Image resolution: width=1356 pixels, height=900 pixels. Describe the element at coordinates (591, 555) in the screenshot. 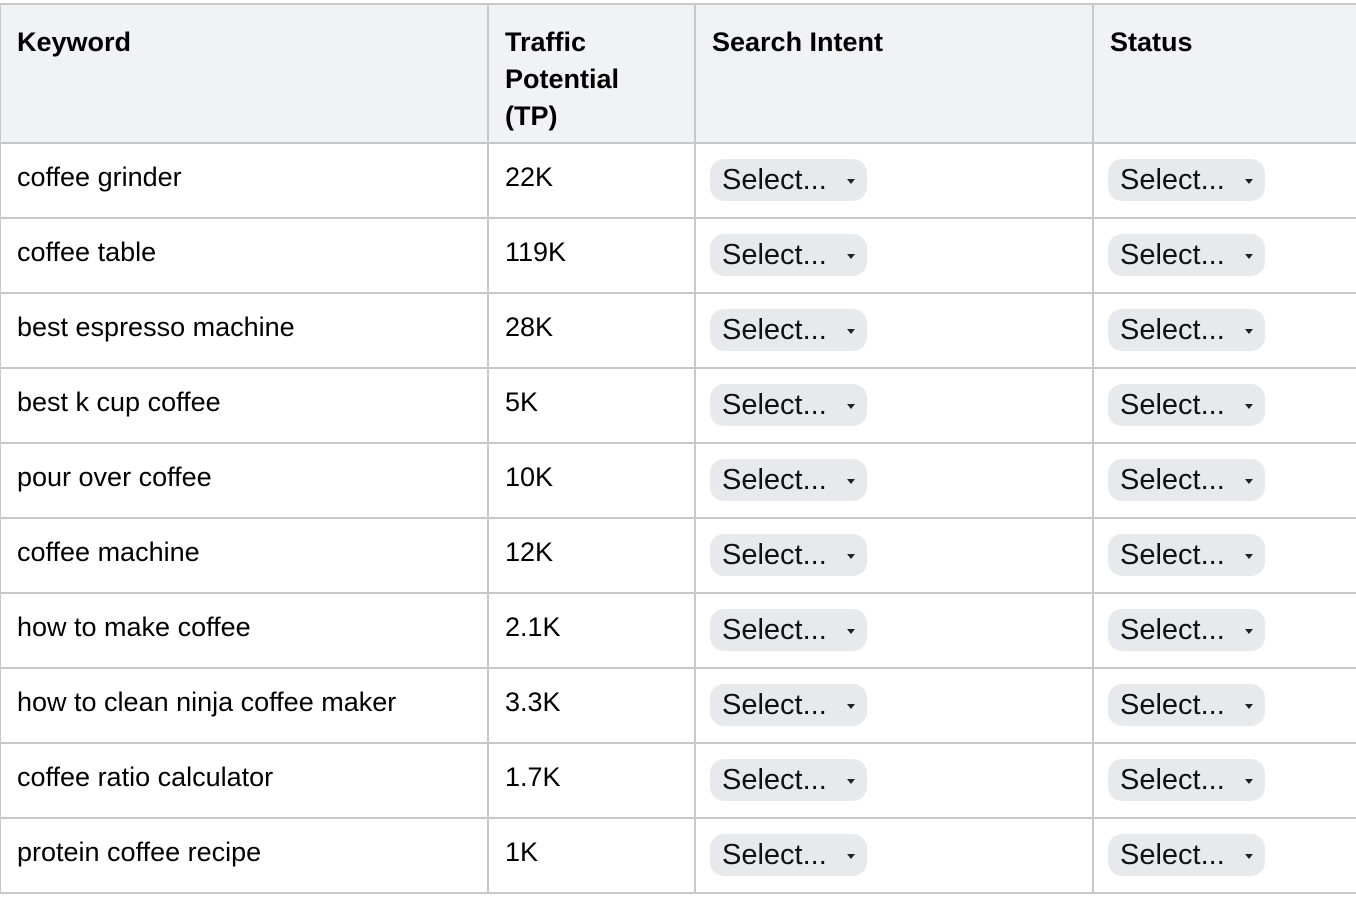

I see `traffic-potential-cell: 12K` at that location.